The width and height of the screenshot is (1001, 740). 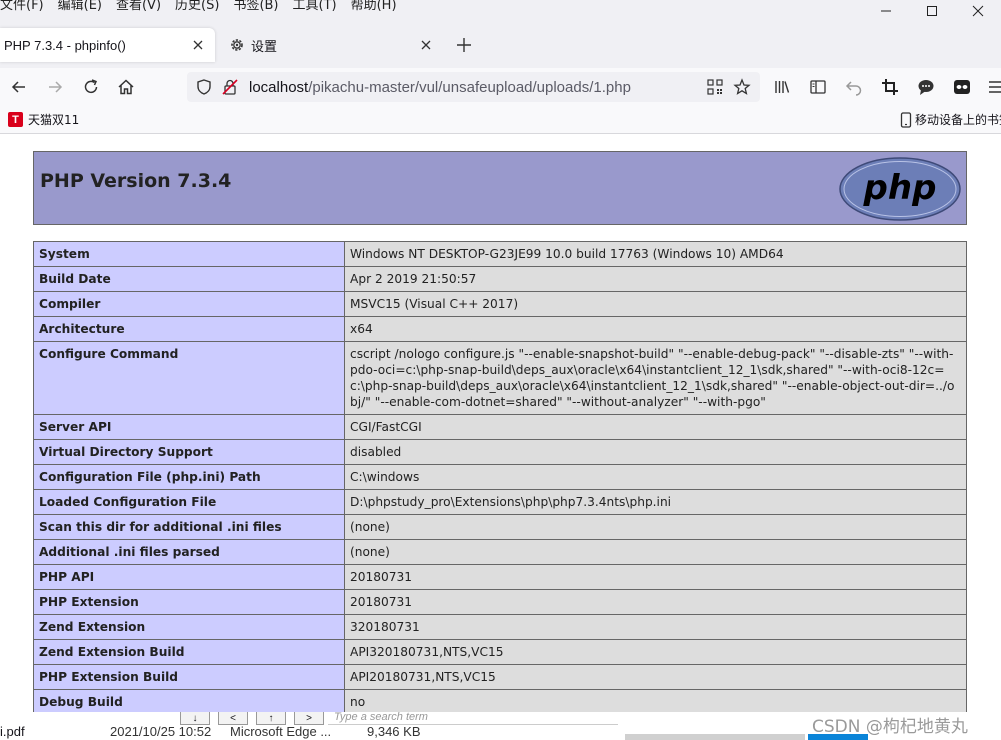 What do you see at coordinates (655, 329) in the screenshot?
I see `row-value: x64` at bounding box center [655, 329].